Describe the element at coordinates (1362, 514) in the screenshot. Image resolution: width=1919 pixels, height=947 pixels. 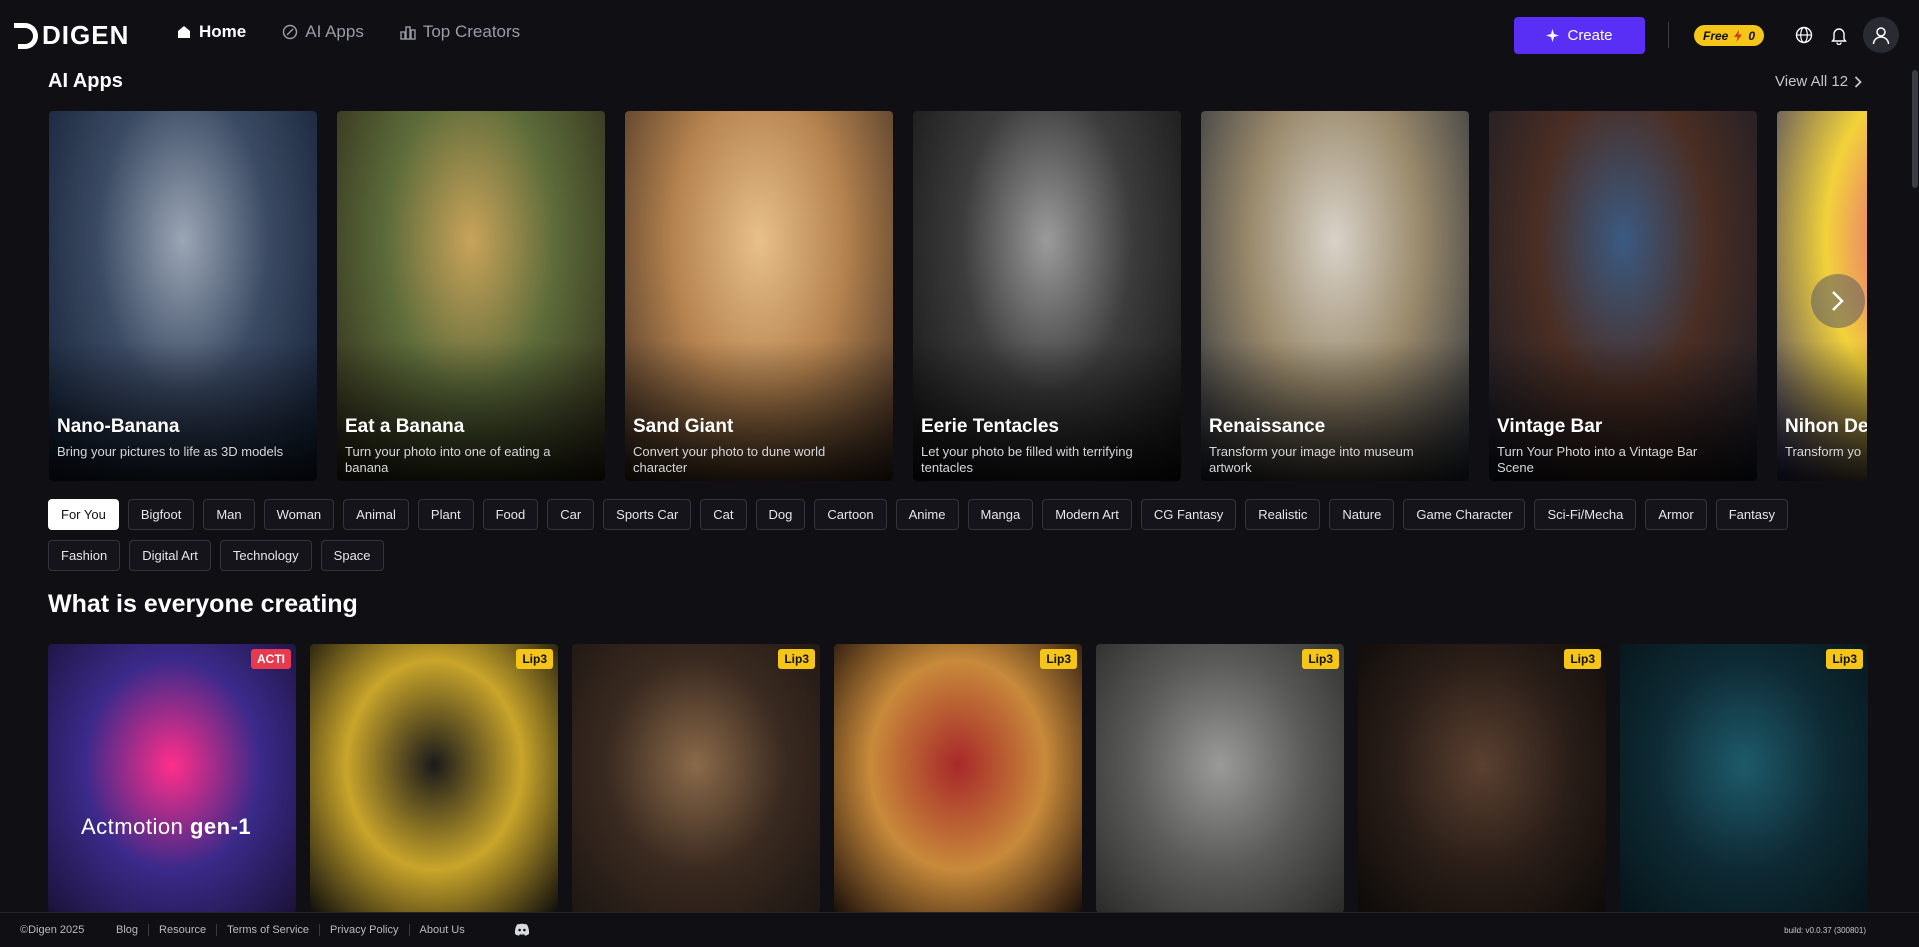
I see `tag-nature: Nature` at that location.